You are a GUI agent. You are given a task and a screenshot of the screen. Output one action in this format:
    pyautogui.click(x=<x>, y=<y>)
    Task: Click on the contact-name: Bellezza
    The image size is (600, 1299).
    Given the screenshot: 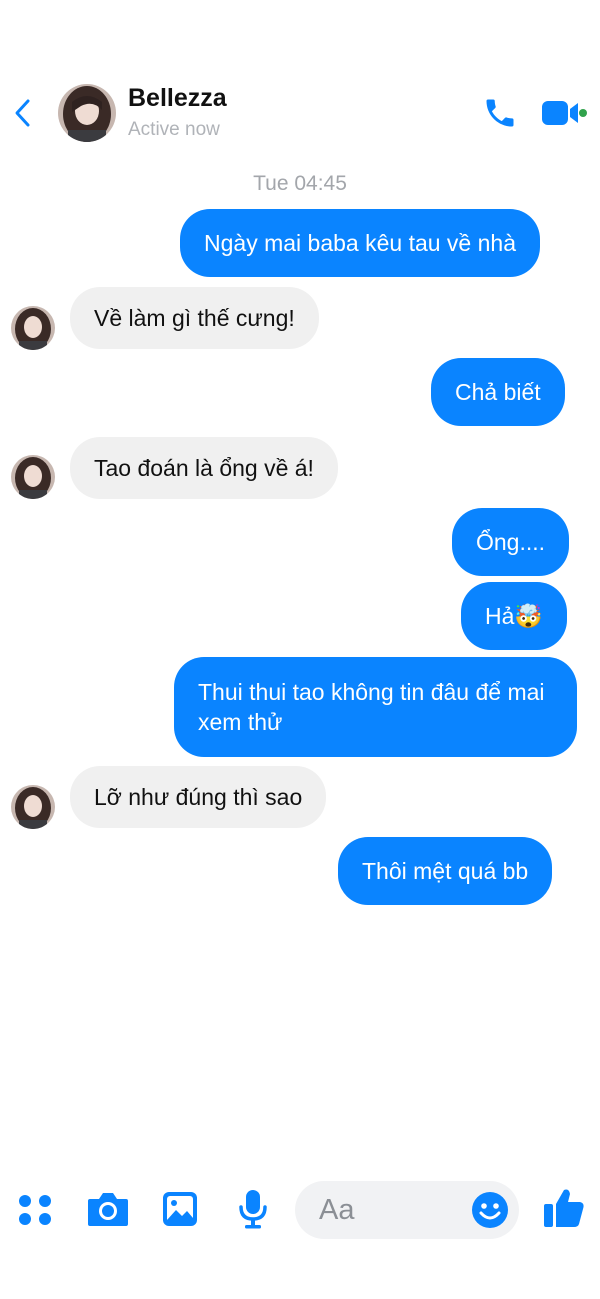 What is the action you would take?
    pyautogui.click(x=177, y=98)
    